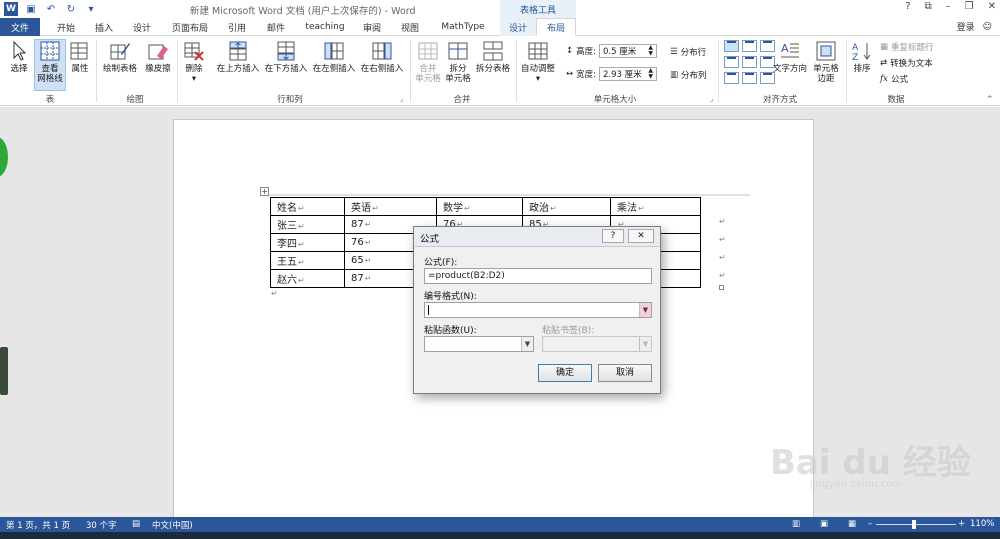  Describe the element at coordinates (620, 52) in the screenshot. I see `row-height-value: 0.5 厘米` at that location.